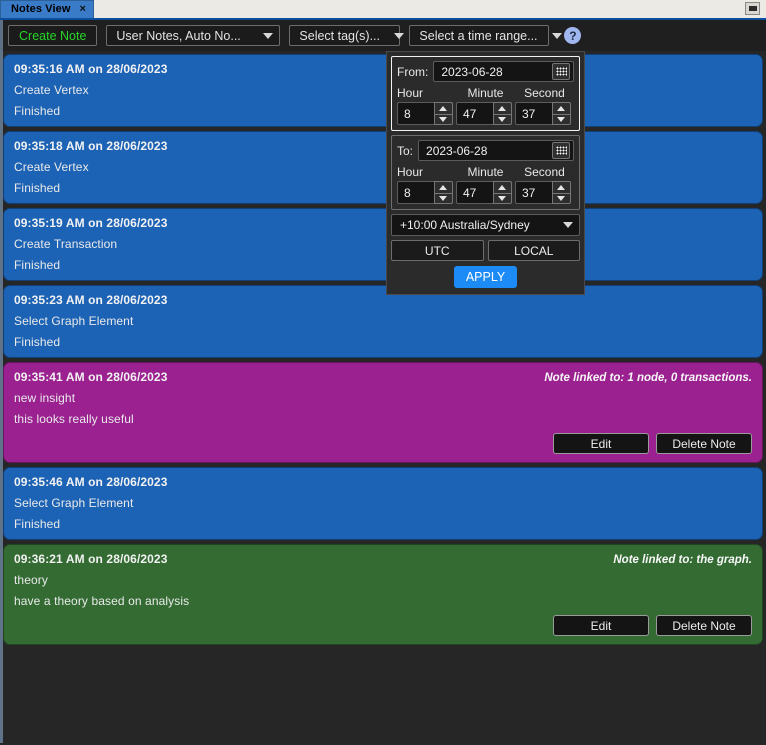 This screenshot has height=745, width=766. I want to click on apply-button: APPLY, so click(485, 277).